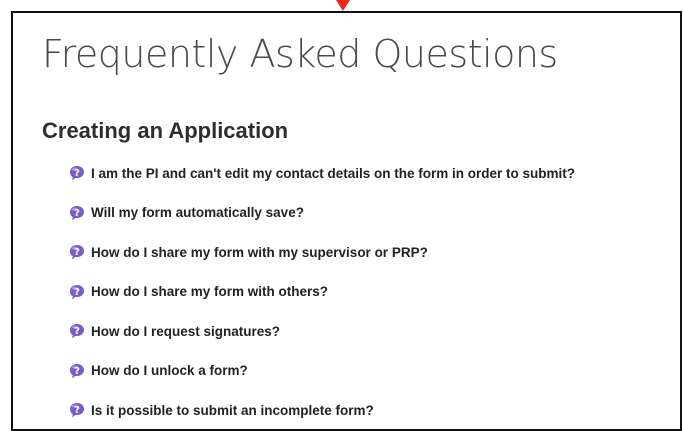 This screenshot has height=431, width=683. Describe the element at coordinates (343, 5) in the screenshot. I see `pointer-arrow-icon` at that location.